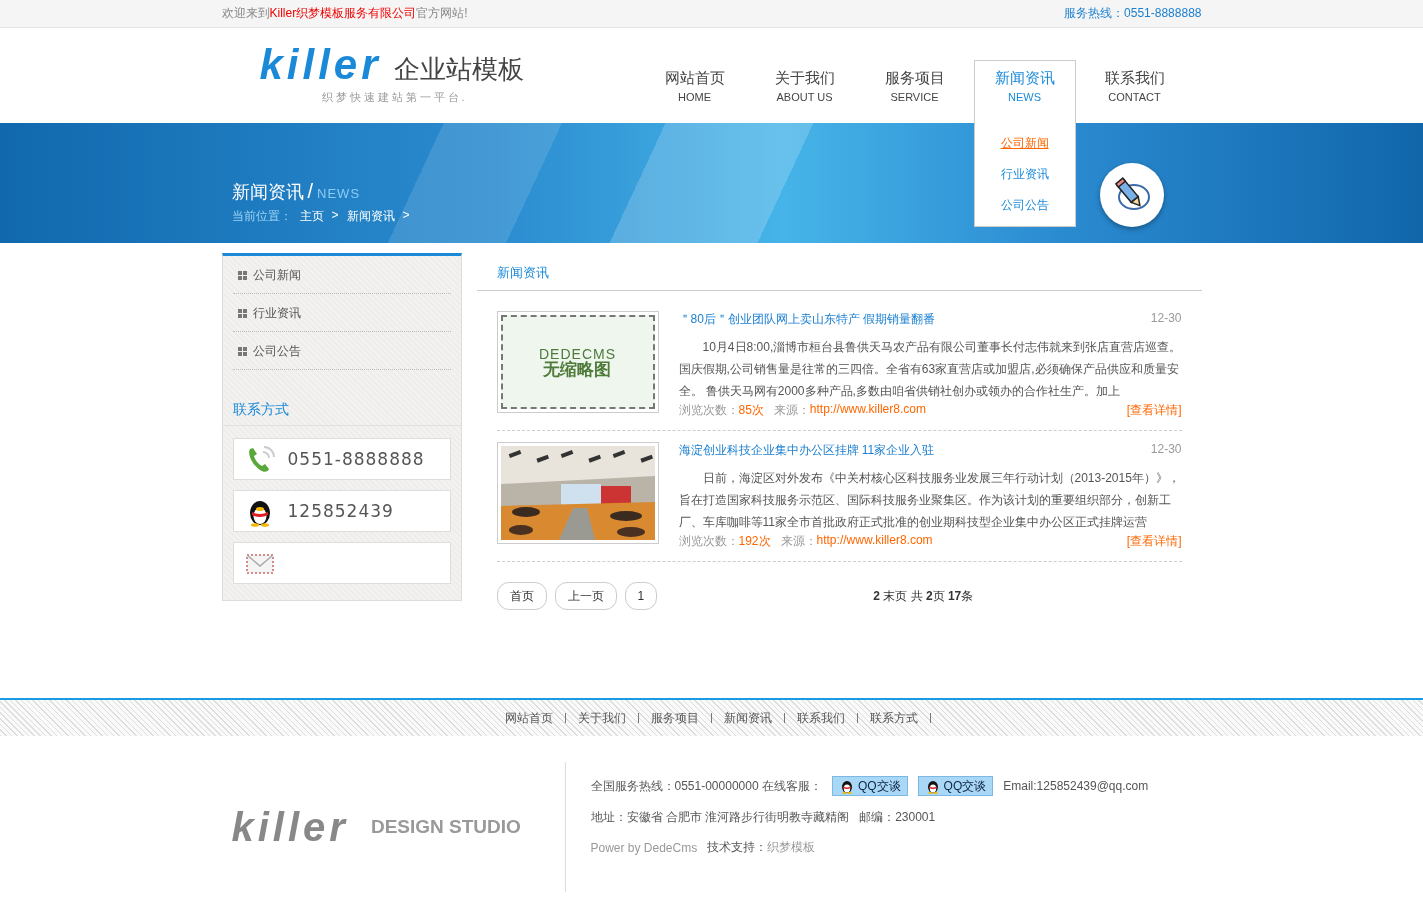  What do you see at coordinates (754, 541) in the screenshot?
I see `views-count: 192次` at bounding box center [754, 541].